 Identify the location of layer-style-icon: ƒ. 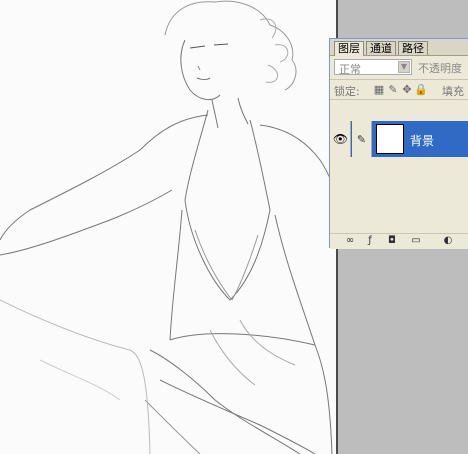
(370, 241).